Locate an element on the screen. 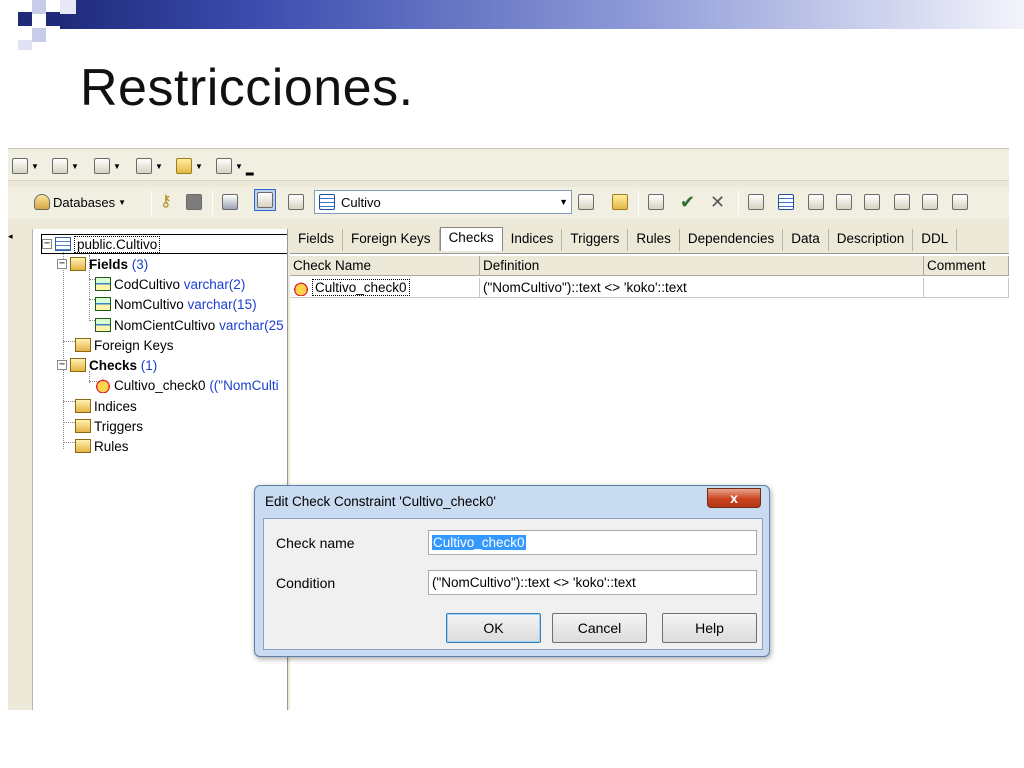 The height and width of the screenshot is (768, 1024). tree-collapse-handle: ◂ is located at coordinates (20, 237).